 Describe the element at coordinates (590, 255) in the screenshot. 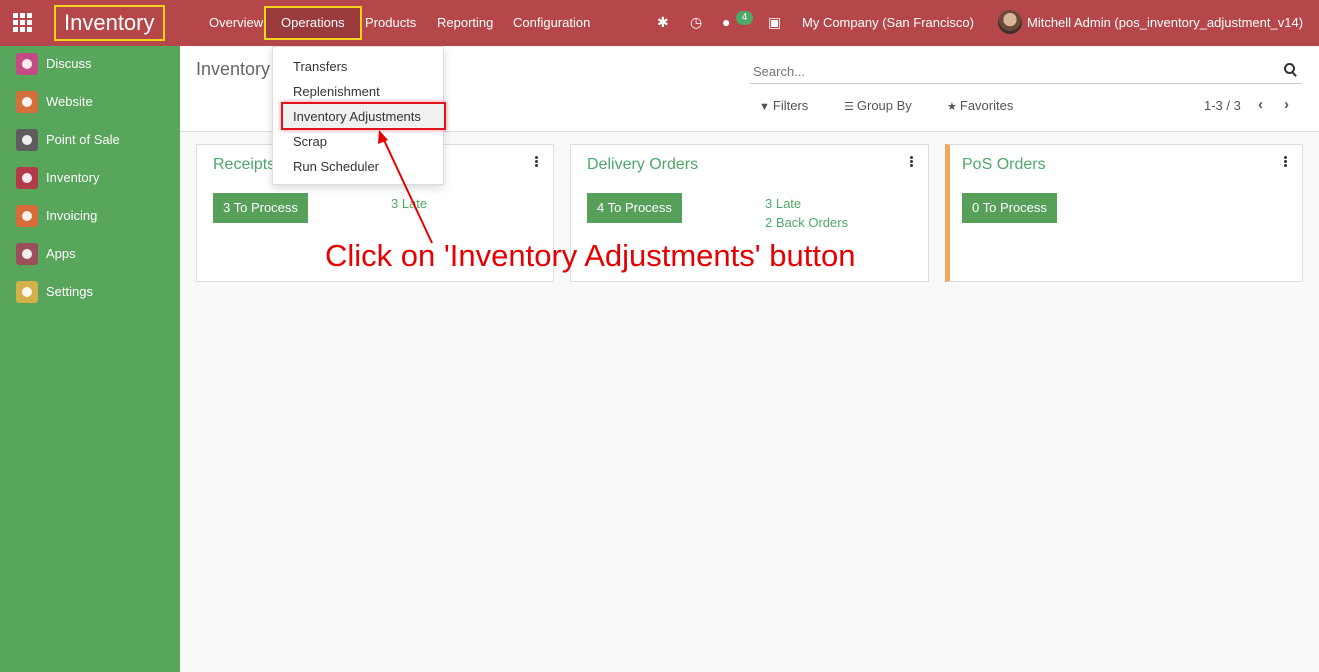

I see `annotation-text: Click on 'Inventory Adjustments' button` at that location.